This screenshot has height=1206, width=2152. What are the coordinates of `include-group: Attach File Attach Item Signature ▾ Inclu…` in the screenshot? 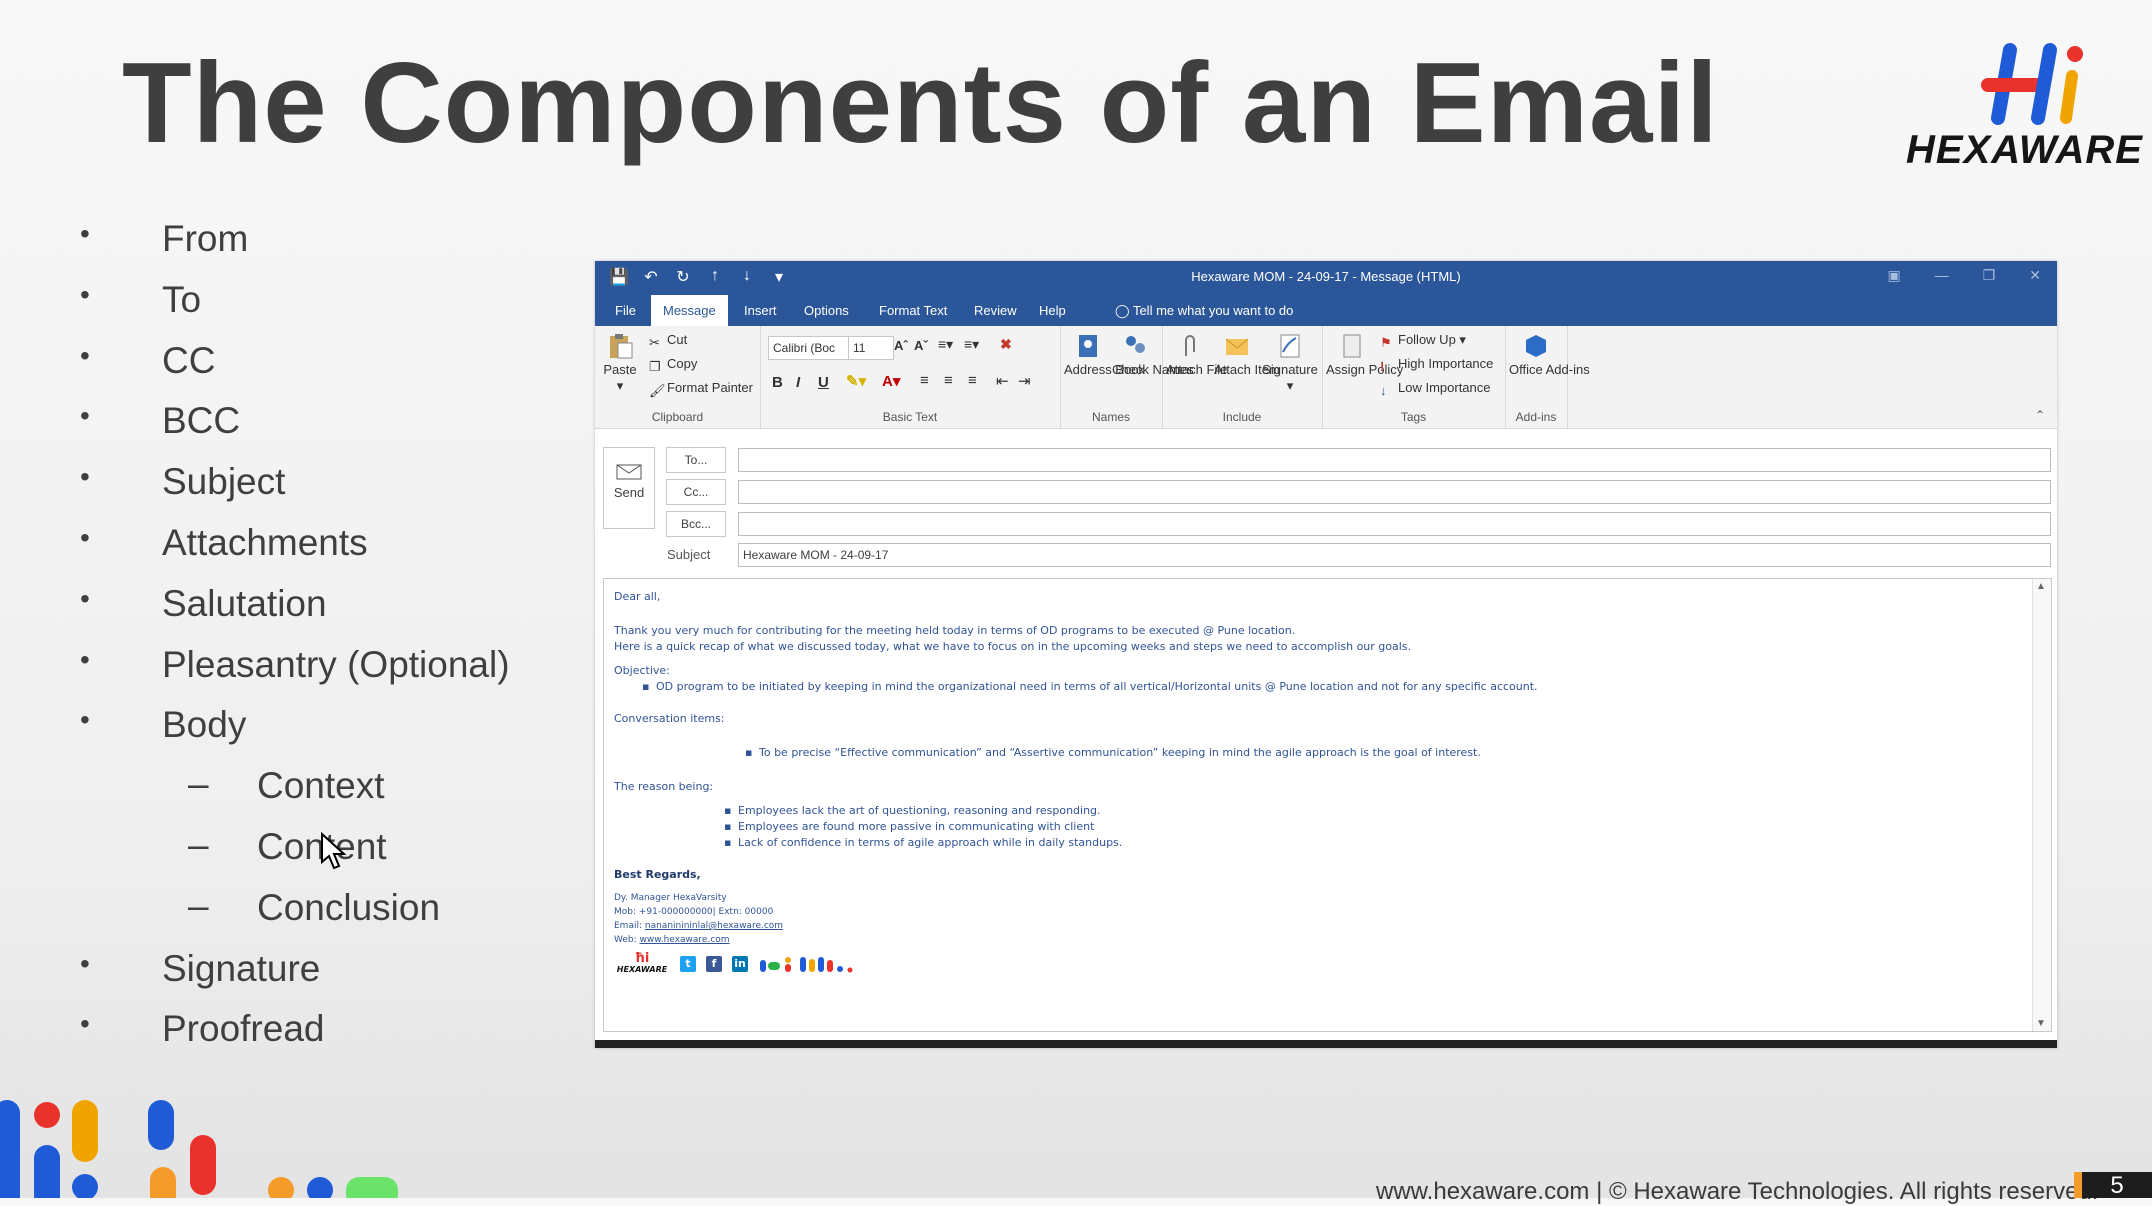 It's located at (1242, 377).